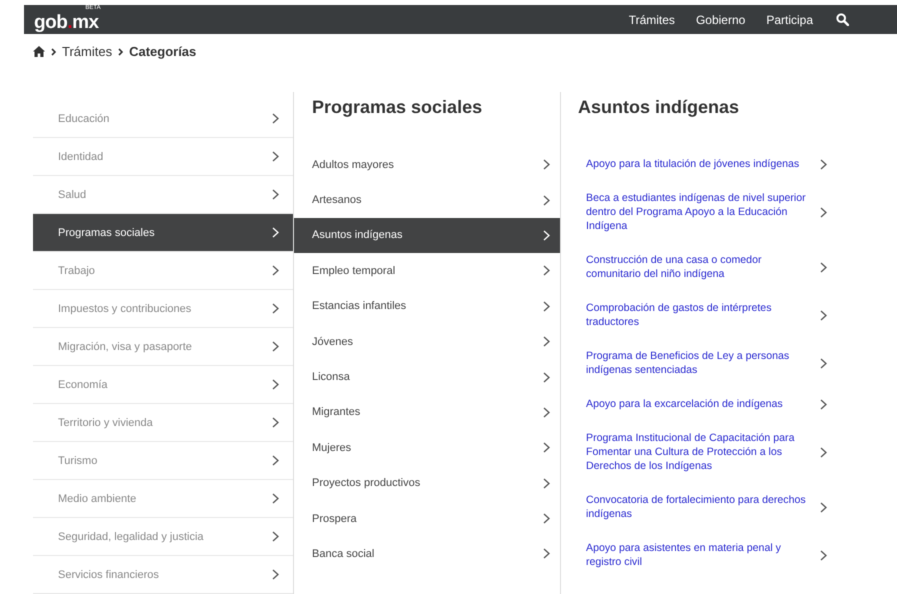 Image resolution: width=897 pixels, height=594 pixels. What do you see at coordinates (427, 236) in the screenshot?
I see `subcategory-item: Asuntos indígenas` at bounding box center [427, 236].